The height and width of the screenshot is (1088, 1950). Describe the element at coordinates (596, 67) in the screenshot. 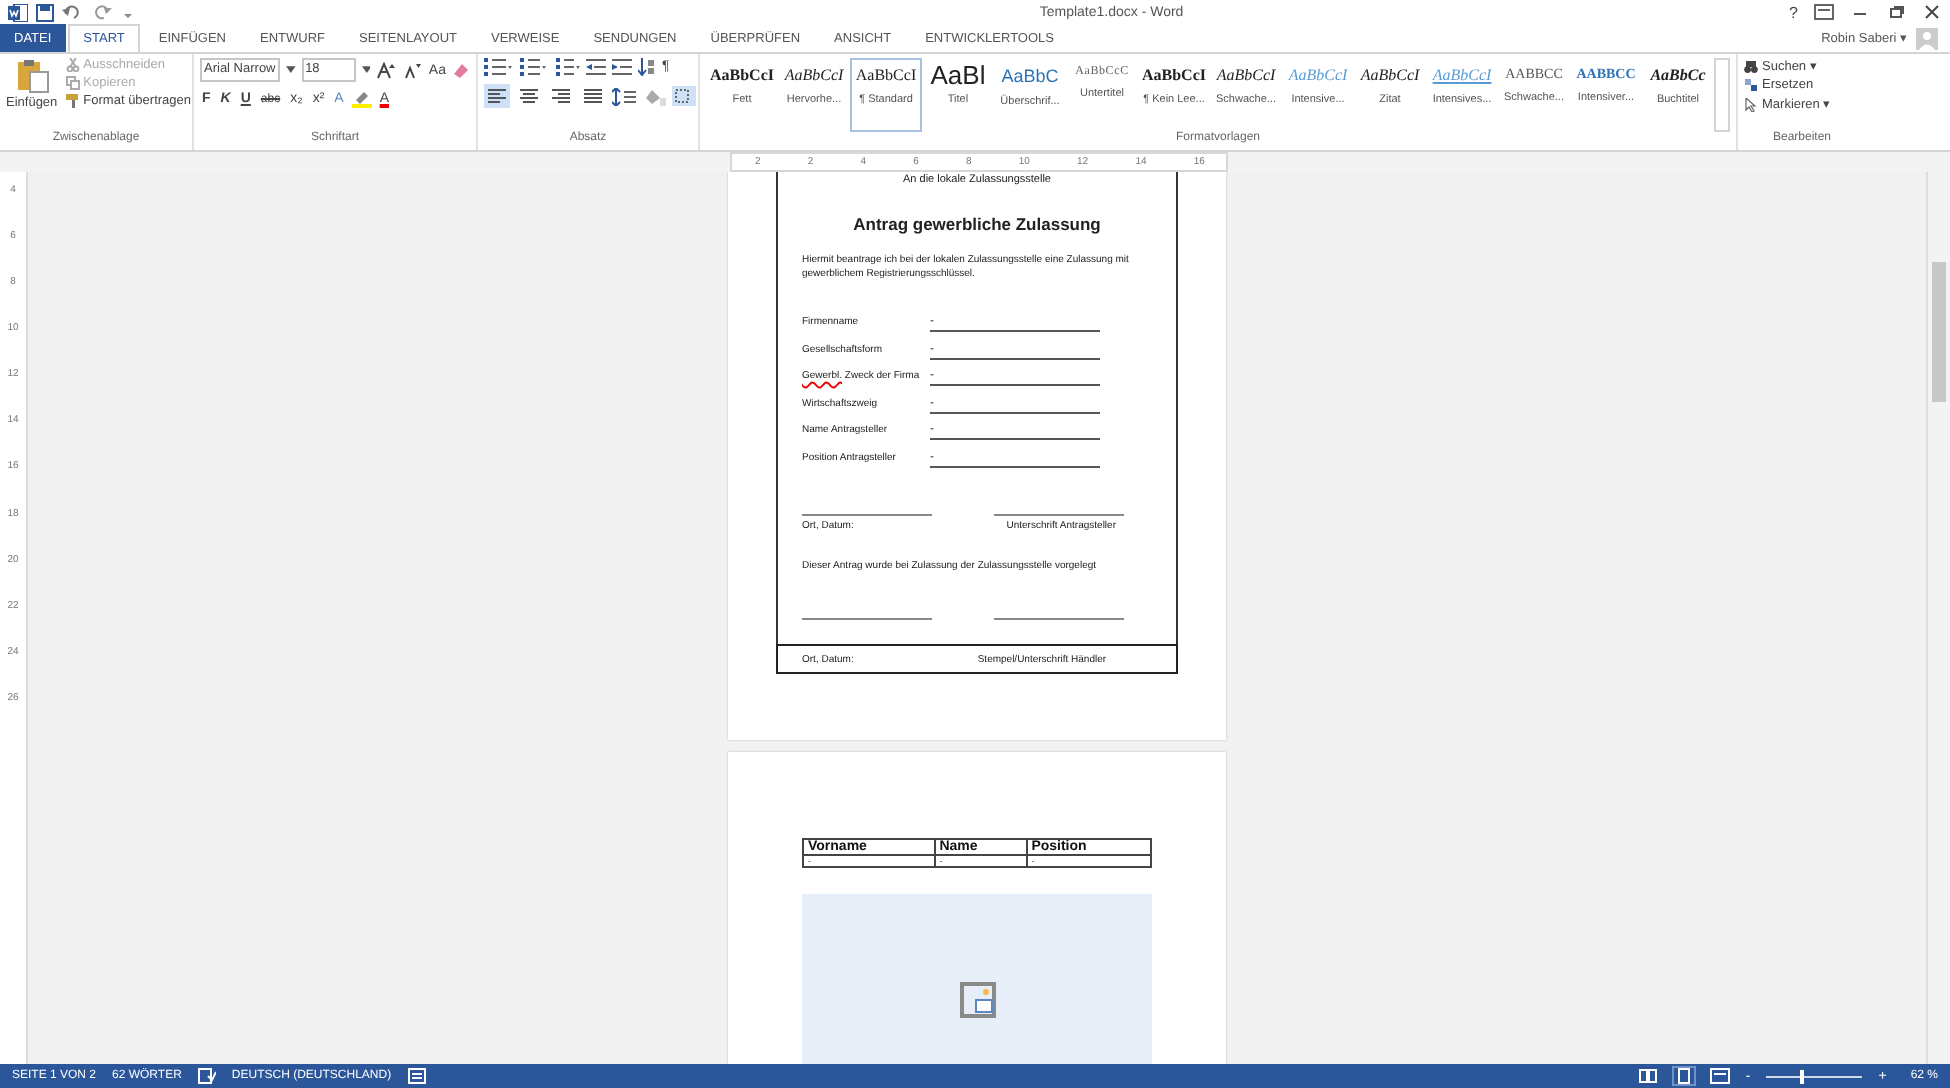

I see `decrease-indent-icon` at that location.